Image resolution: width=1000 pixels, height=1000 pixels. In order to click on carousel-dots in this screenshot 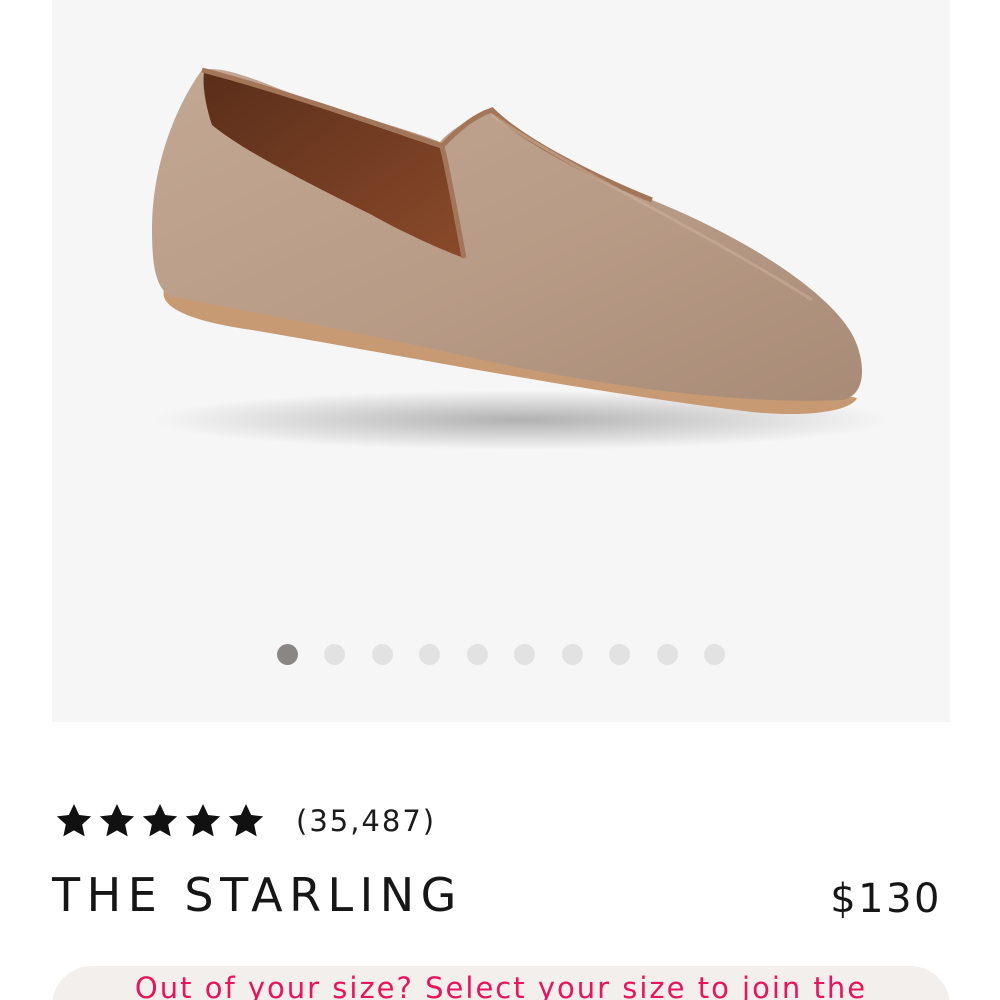, I will do `click(501, 654)`.